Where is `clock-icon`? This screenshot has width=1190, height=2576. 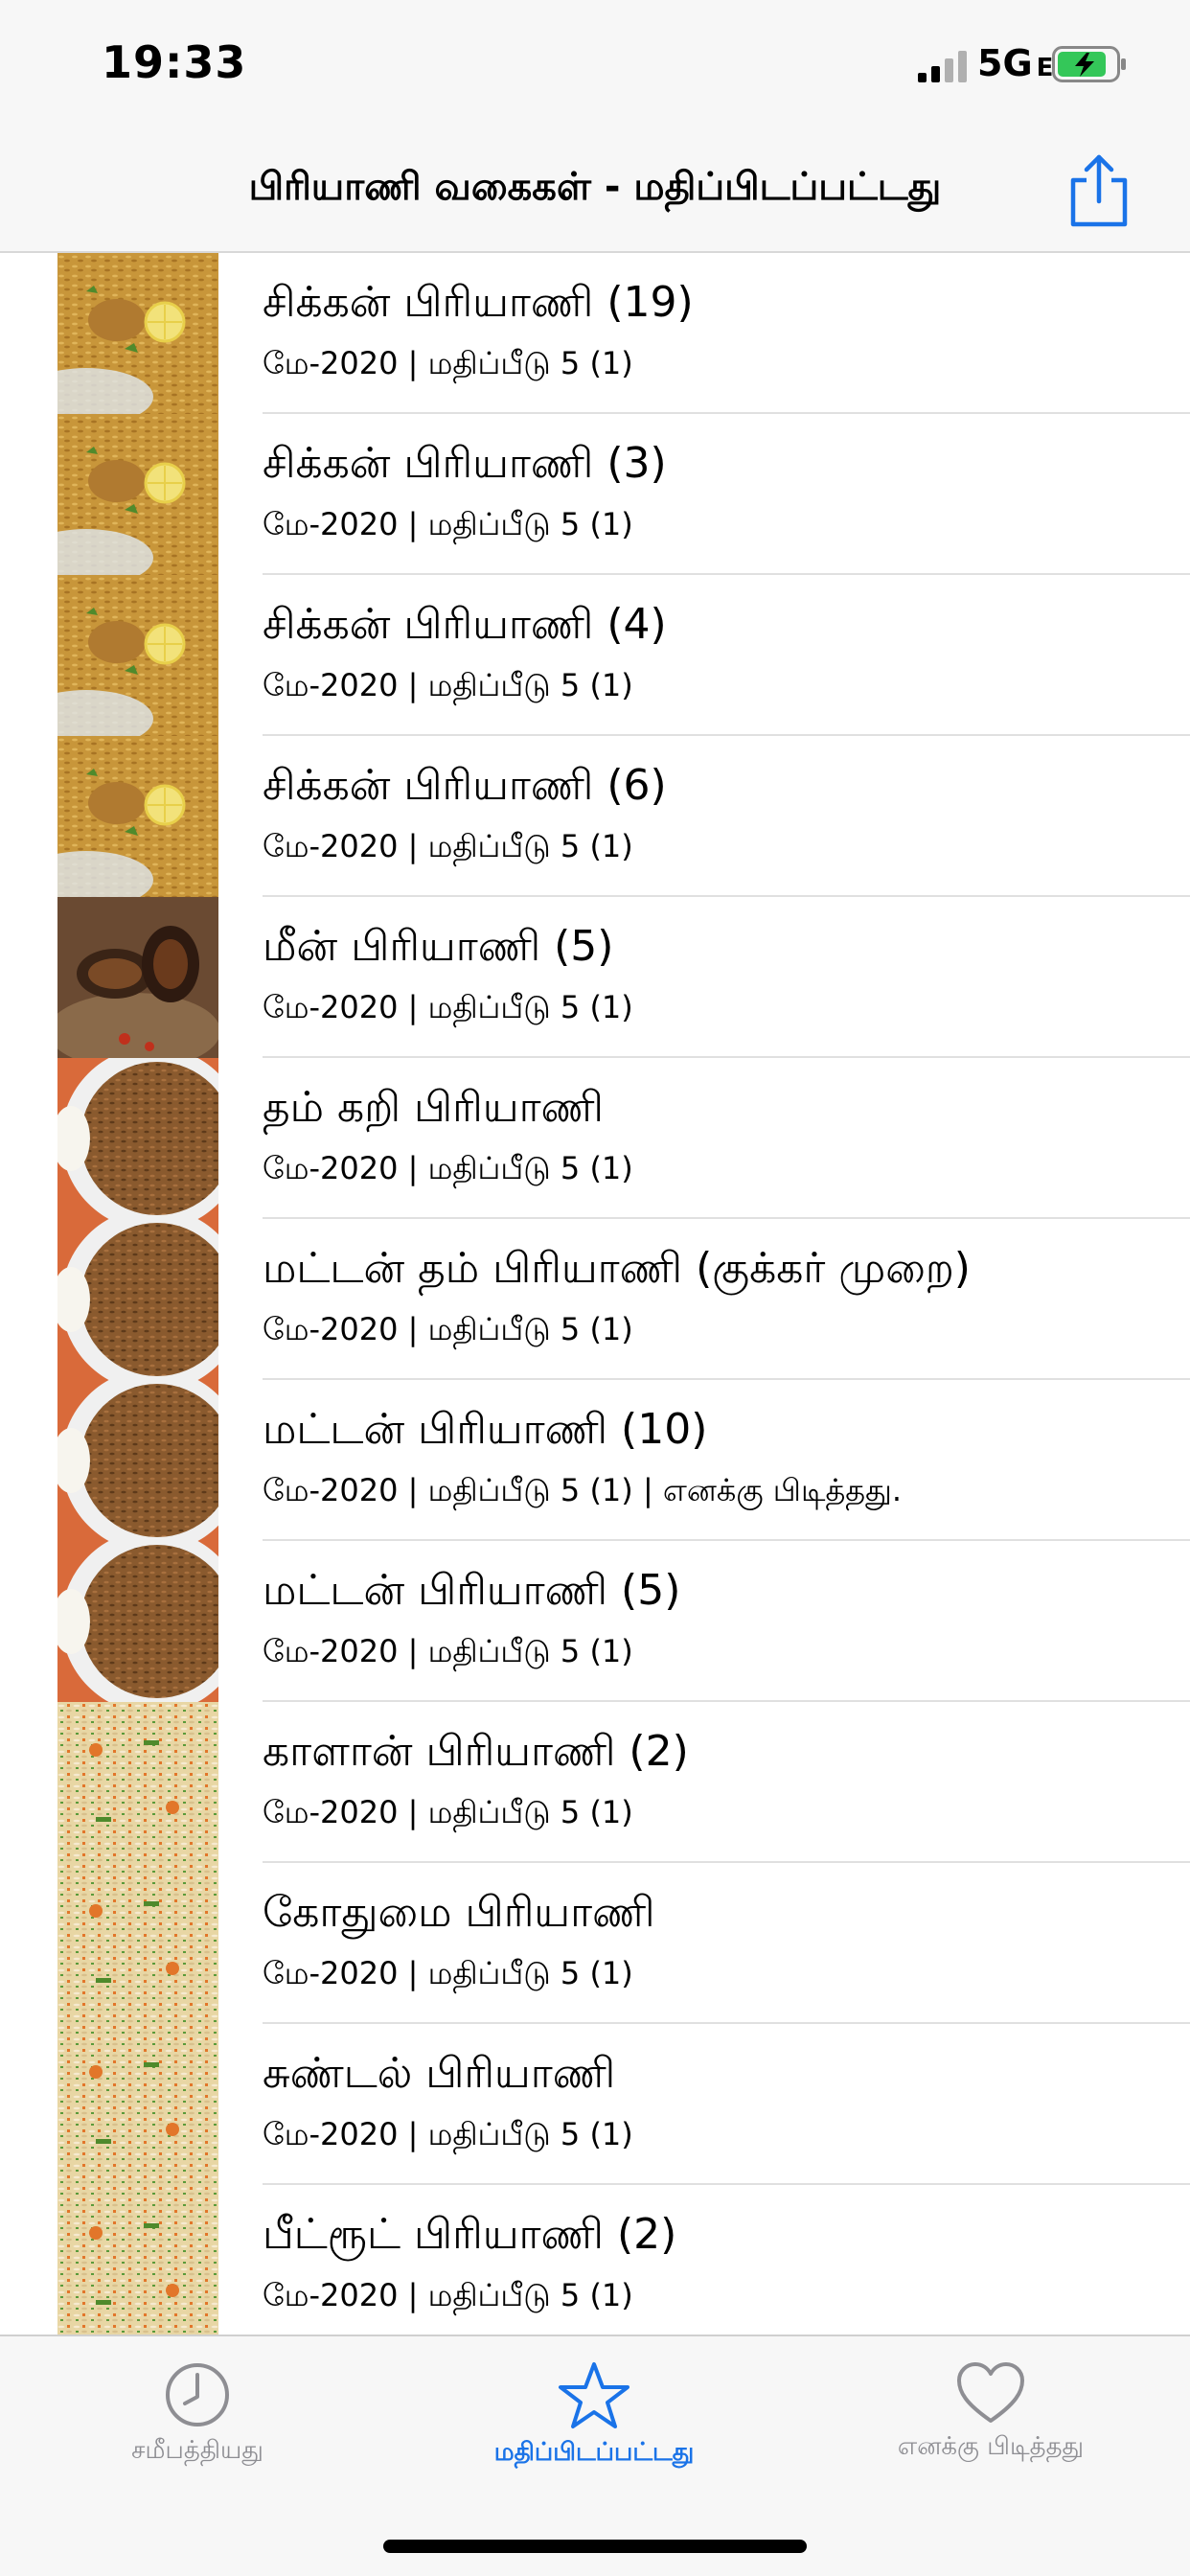
clock-icon is located at coordinates (198, 2394).